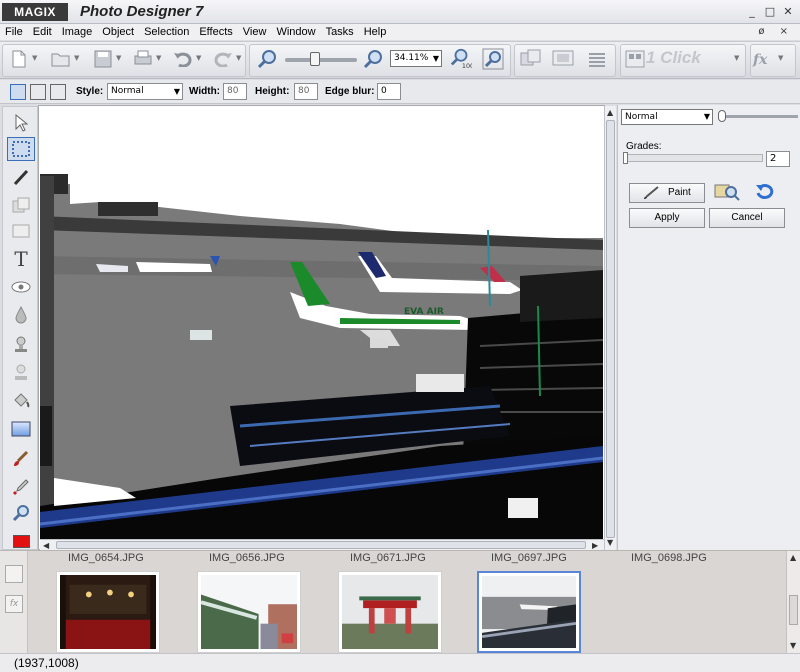  What do you see at coordinates (493, 59) in the screenshot?
I see `zoom-fit-icon` at bounding box center [493, 59].